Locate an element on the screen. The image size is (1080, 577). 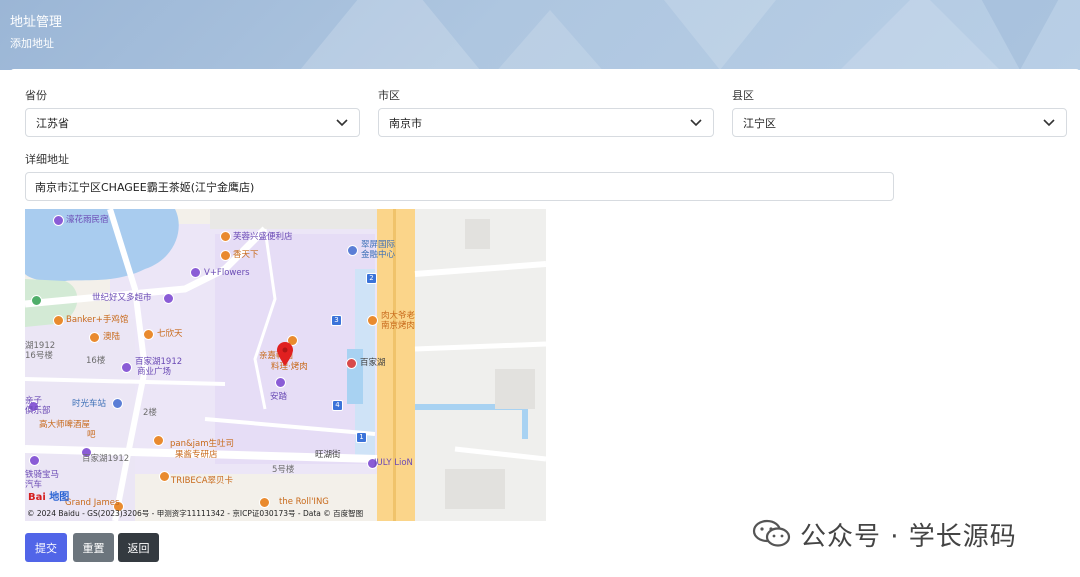
province-select: 江苏省 is located at coordinates (192, 122).